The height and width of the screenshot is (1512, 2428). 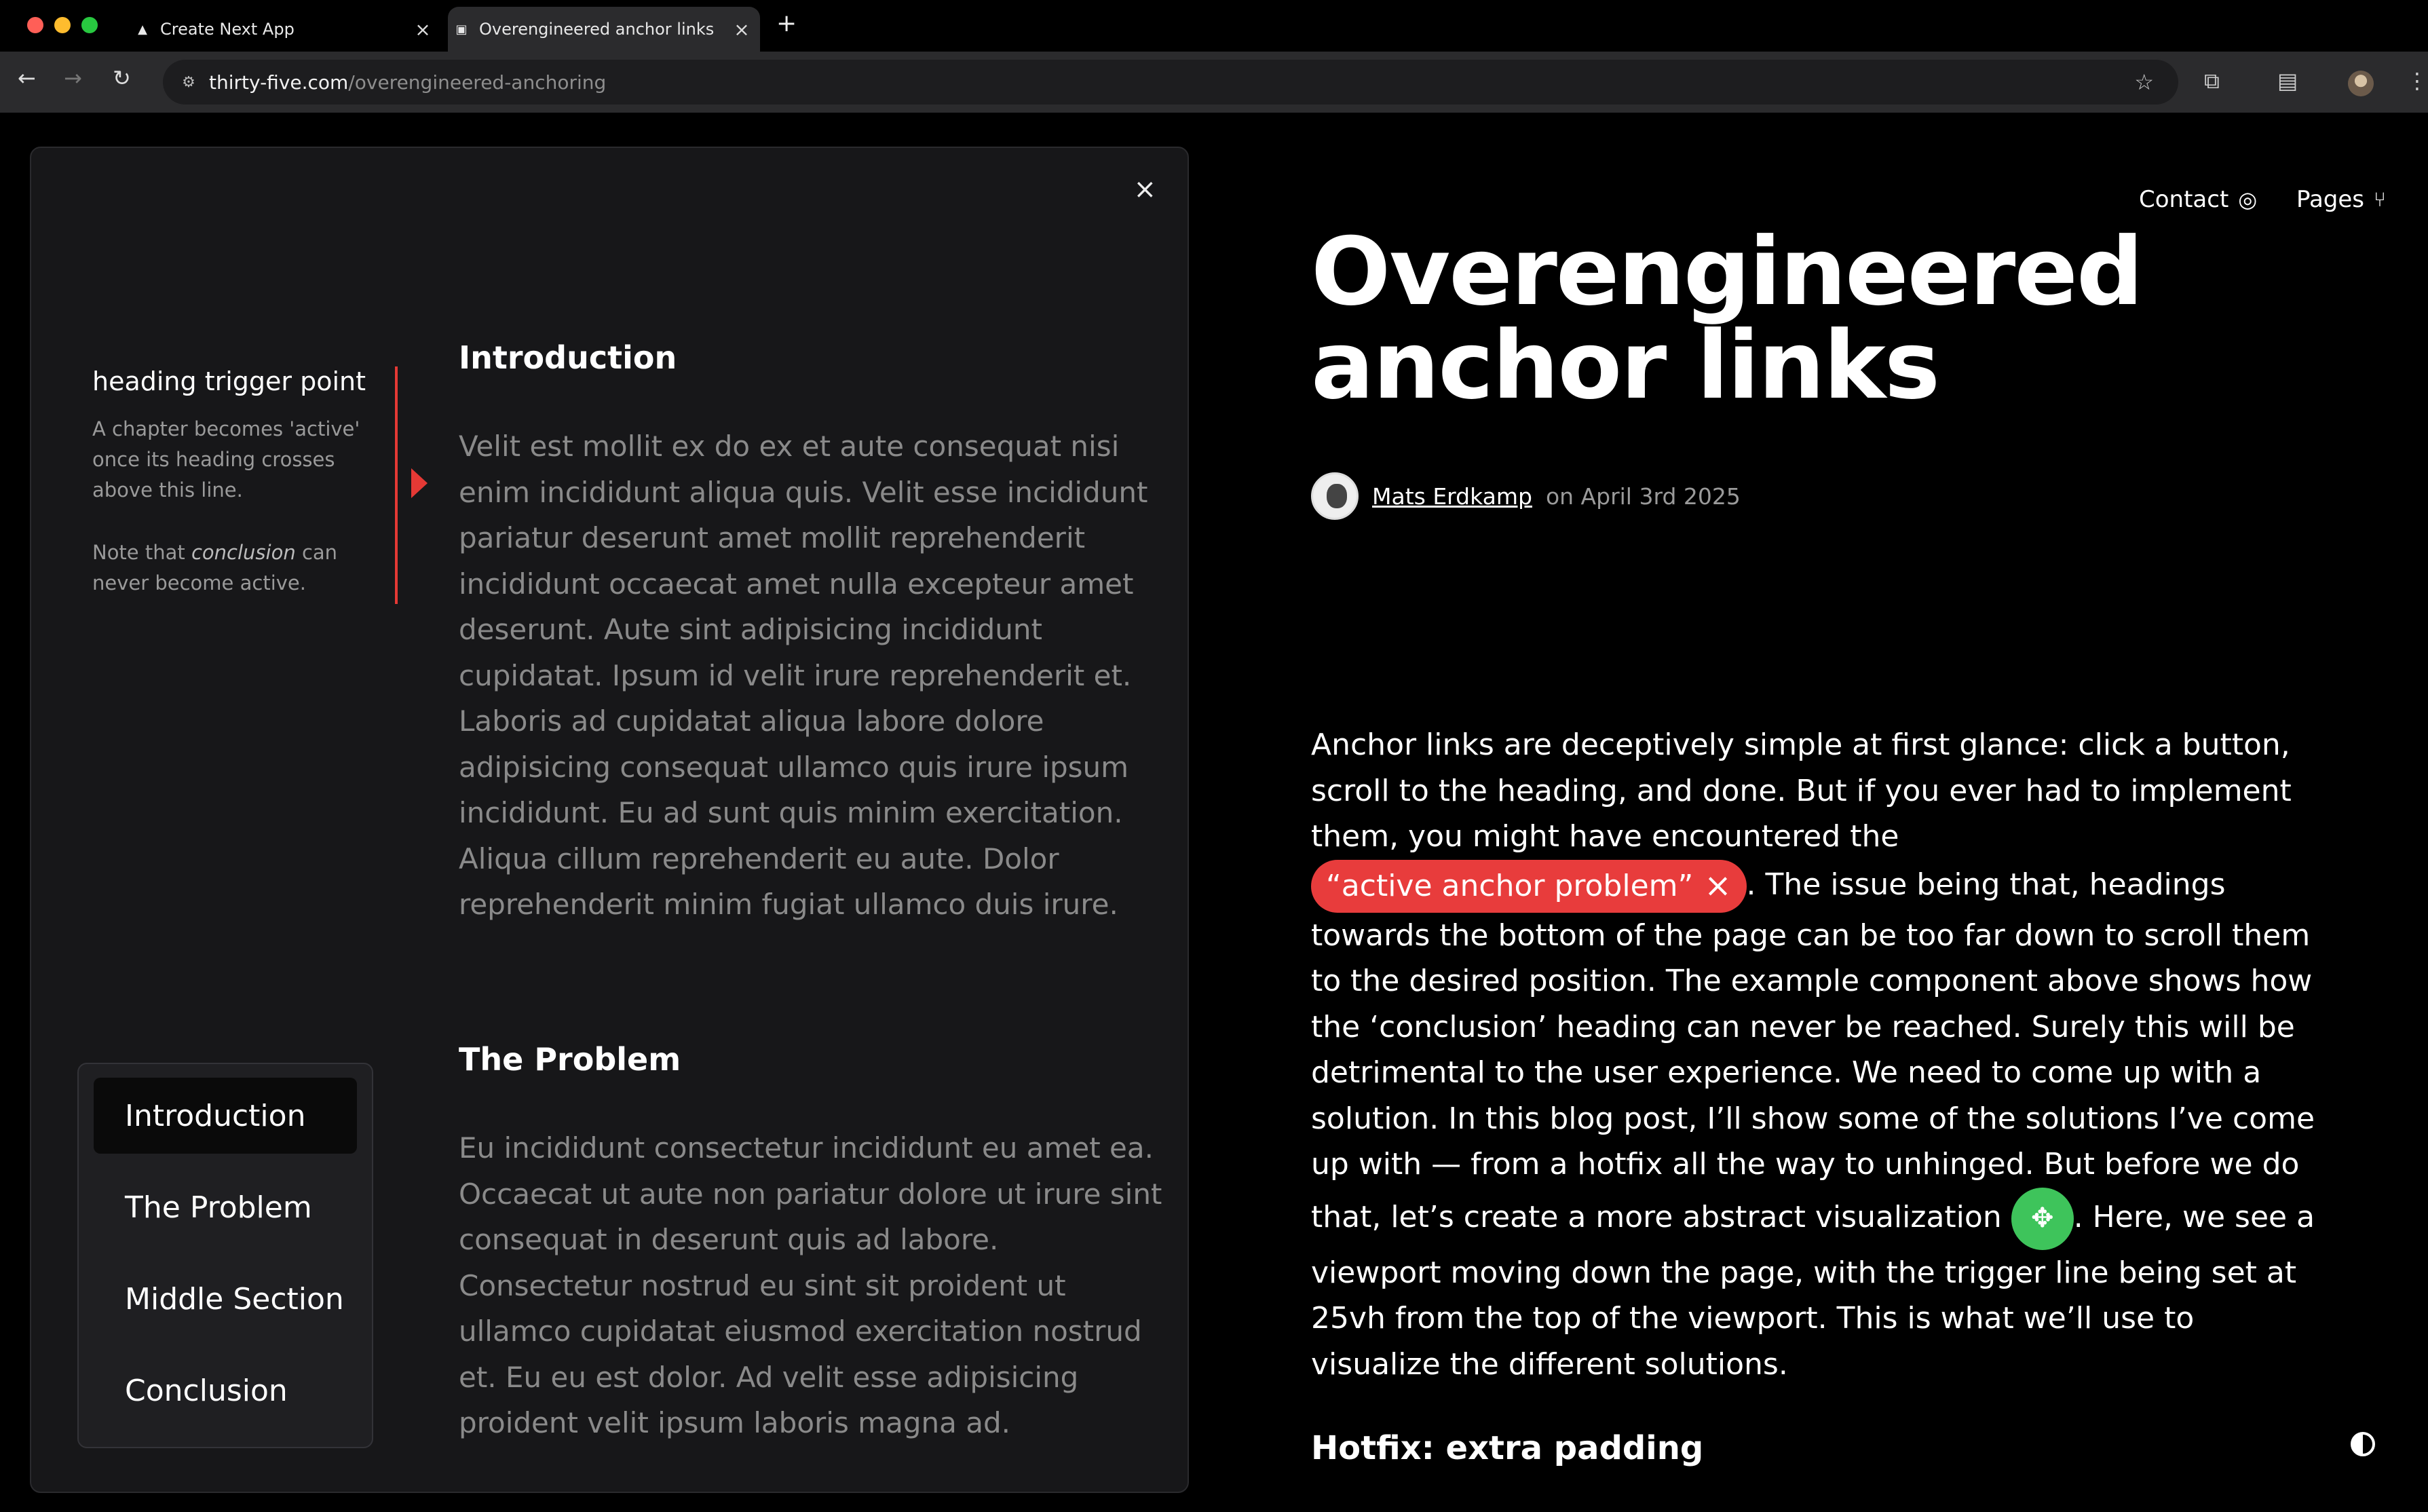 I want to click on tab-create-next-app: ▲ Create Next App ×, so click(x=285, y=29).